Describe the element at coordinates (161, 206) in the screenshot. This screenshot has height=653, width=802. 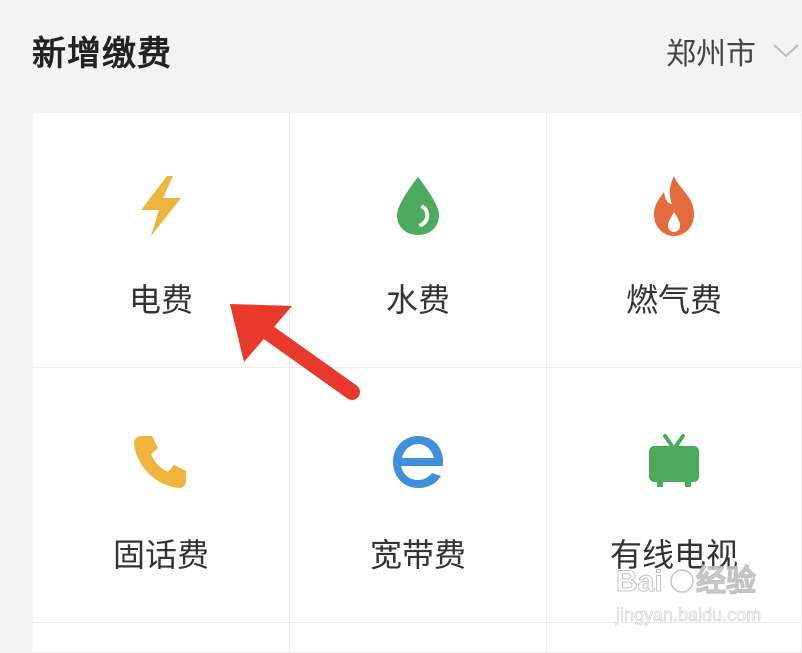
I see `lightning-icon` at that location.